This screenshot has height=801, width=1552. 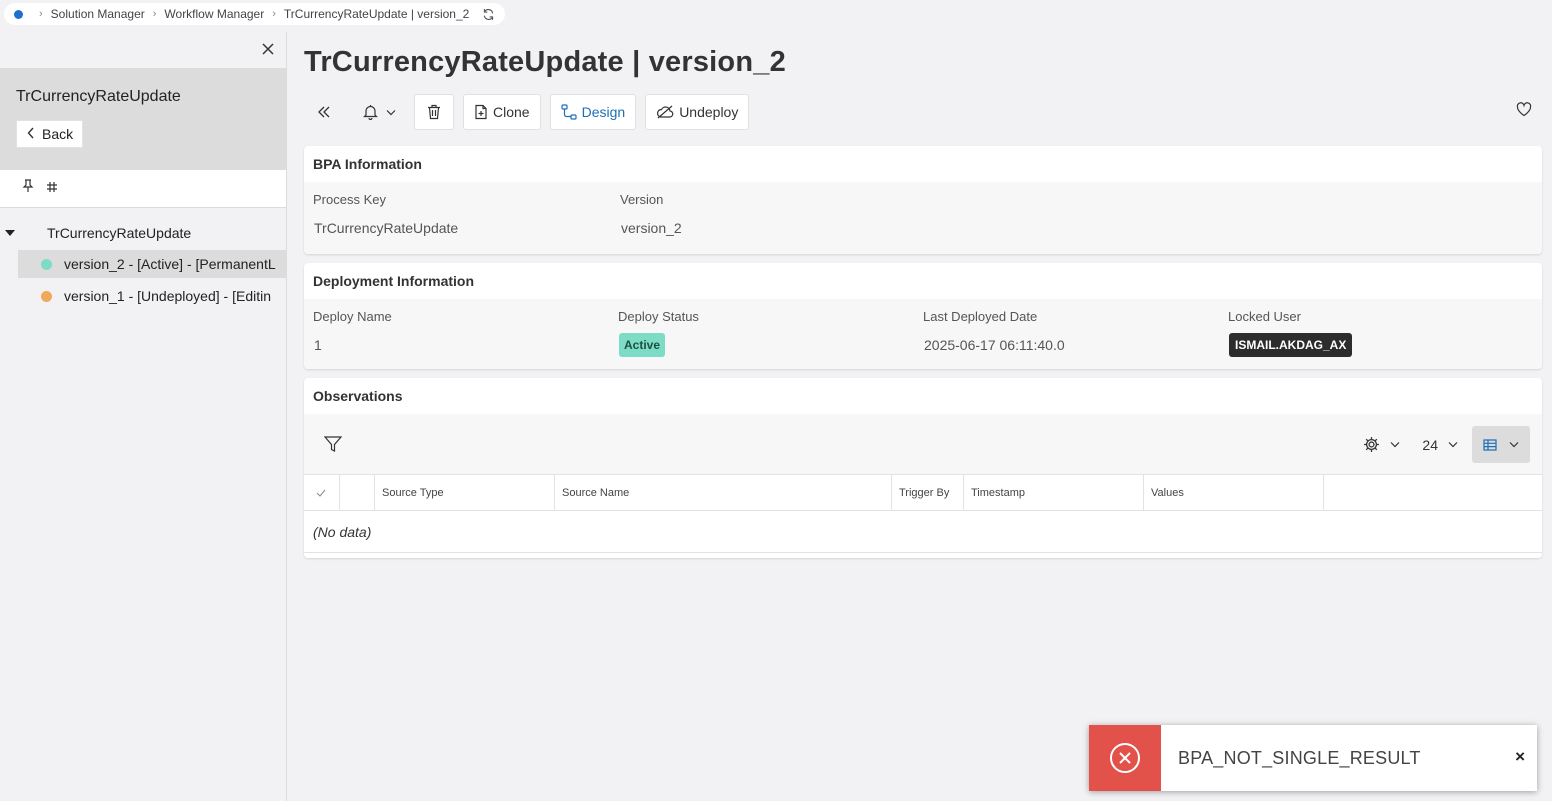 What do you see at coordinates (1381, 444) in the screenshot?
I see `settings-dropdown` at bounding box center [1381, 444].